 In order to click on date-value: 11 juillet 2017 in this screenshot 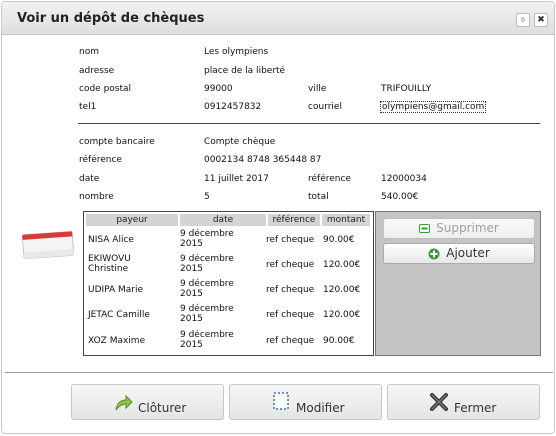, I will do `click(236, 179)`.